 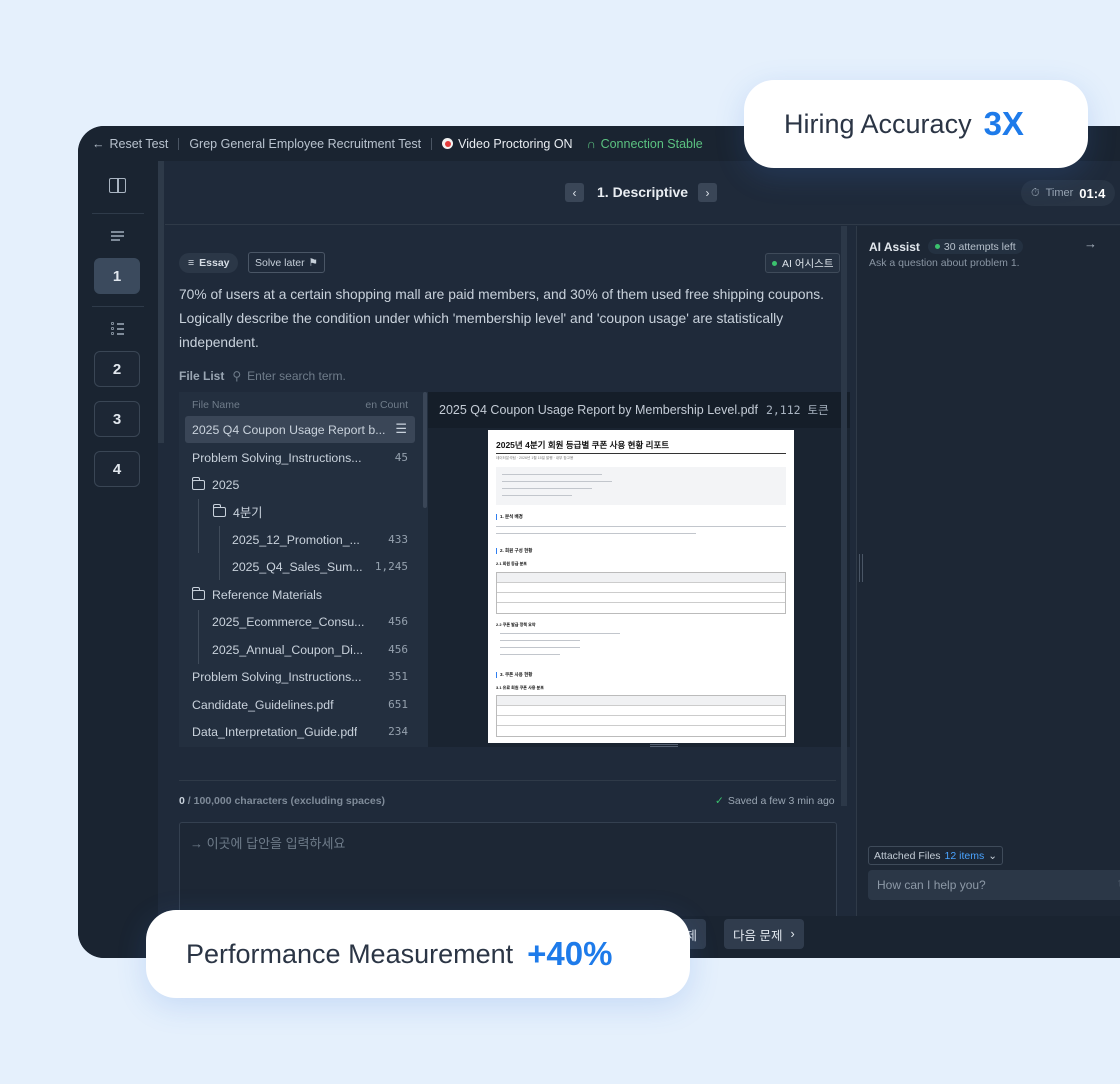 What do you see at coordinates (1092, 193) in the screenshot?
I see `timer-value: 01:4` at bounding box center [1092, 193].